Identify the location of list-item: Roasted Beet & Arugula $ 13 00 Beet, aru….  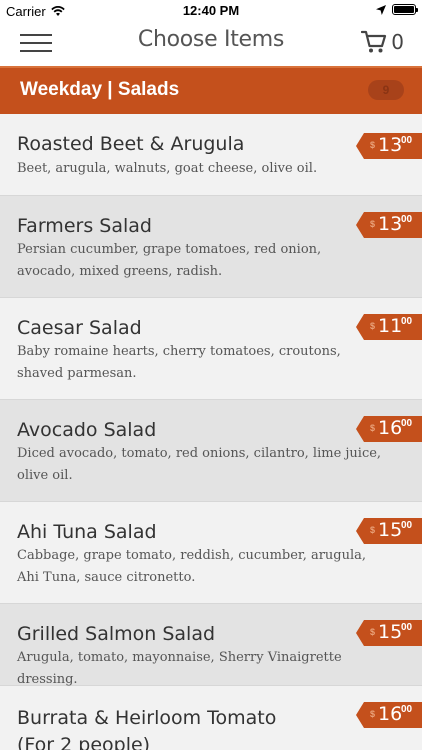
(211, 155).